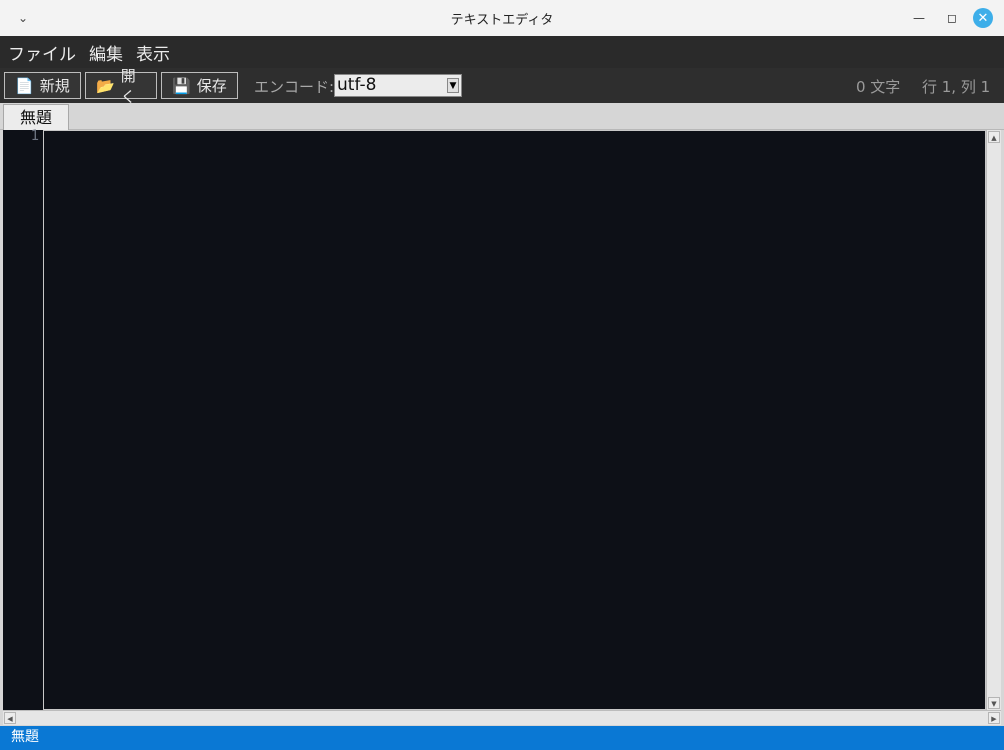 The height and width of the screenshot is (750, 1004). I want to click on vertical-scrollbar: ▲ ▼, so click(993, 420).